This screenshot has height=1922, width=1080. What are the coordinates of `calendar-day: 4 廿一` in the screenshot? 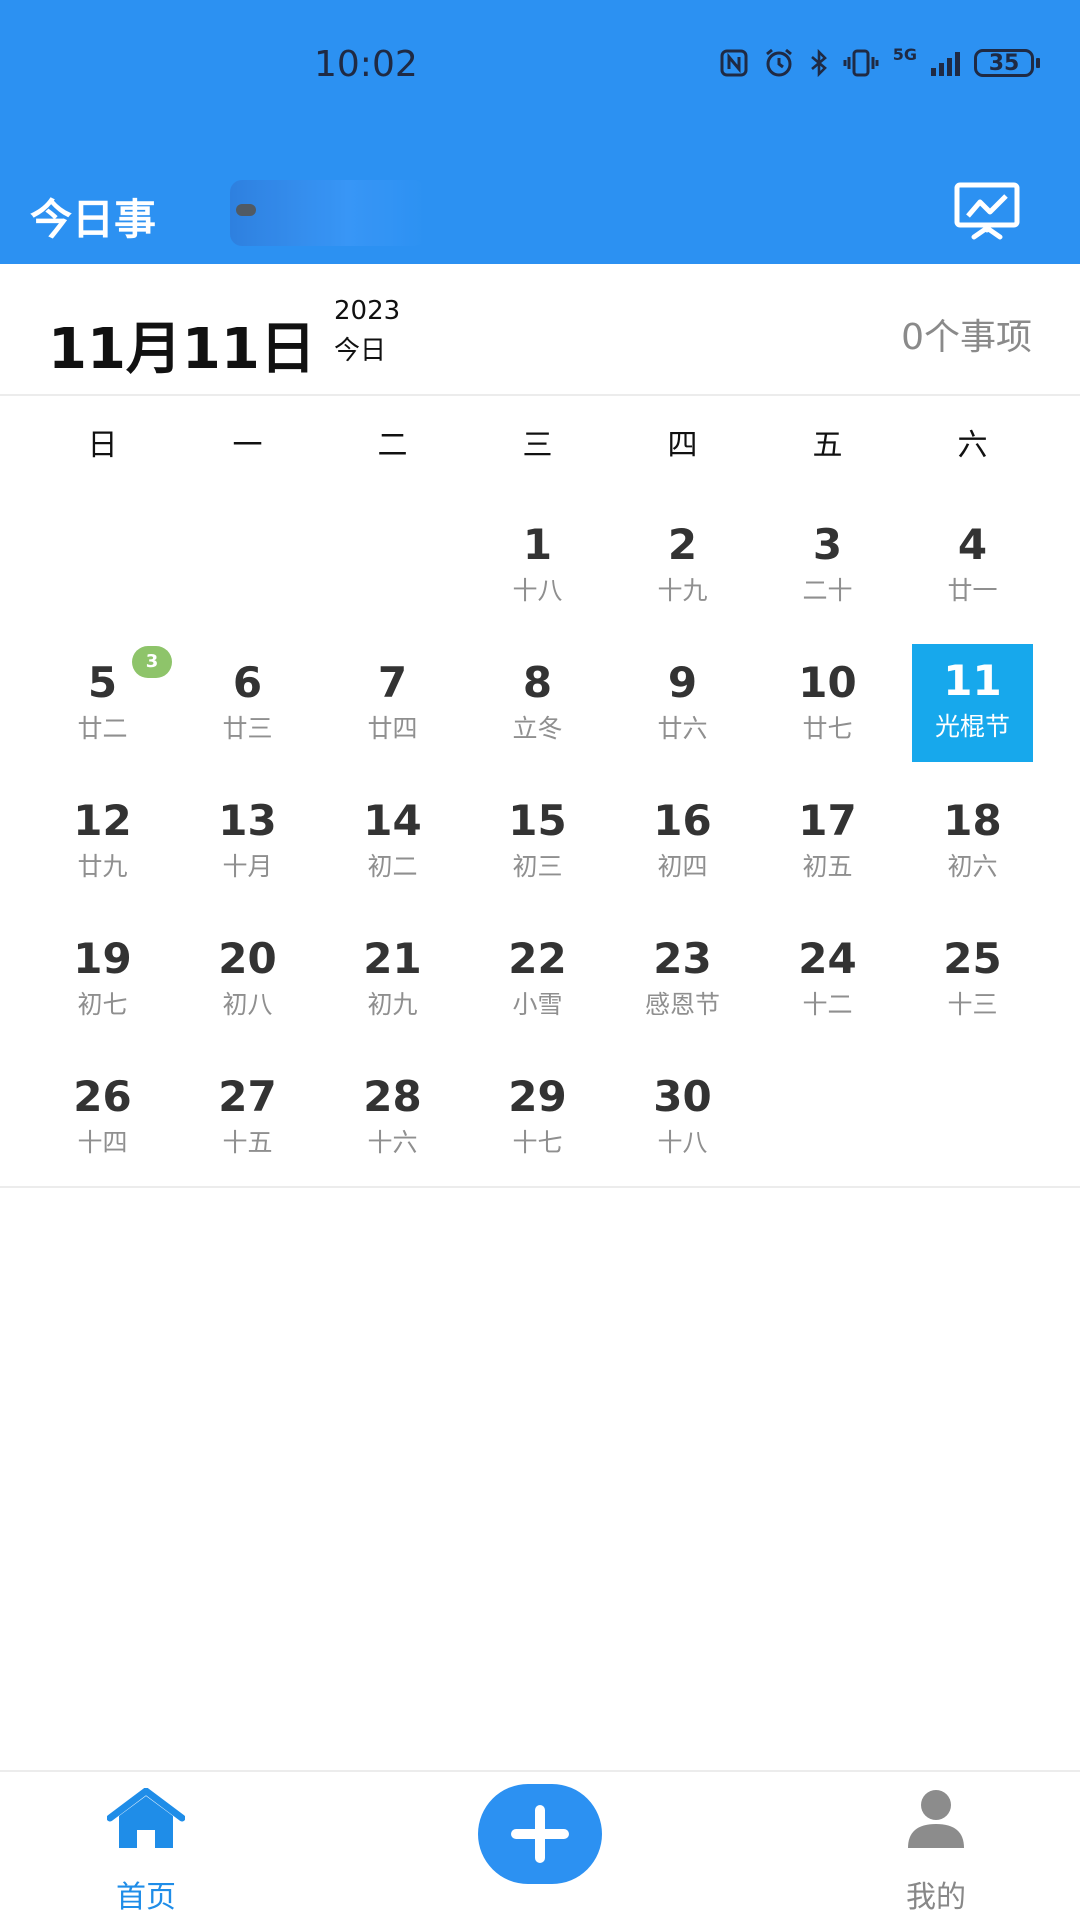 It's located at (972, 567).